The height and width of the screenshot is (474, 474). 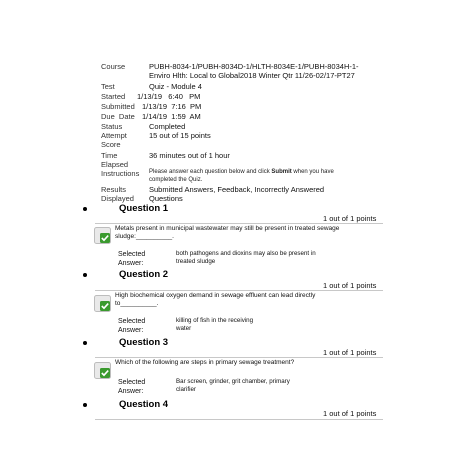 I want to click on question-title: Question 3, so click(x=144, y=342).